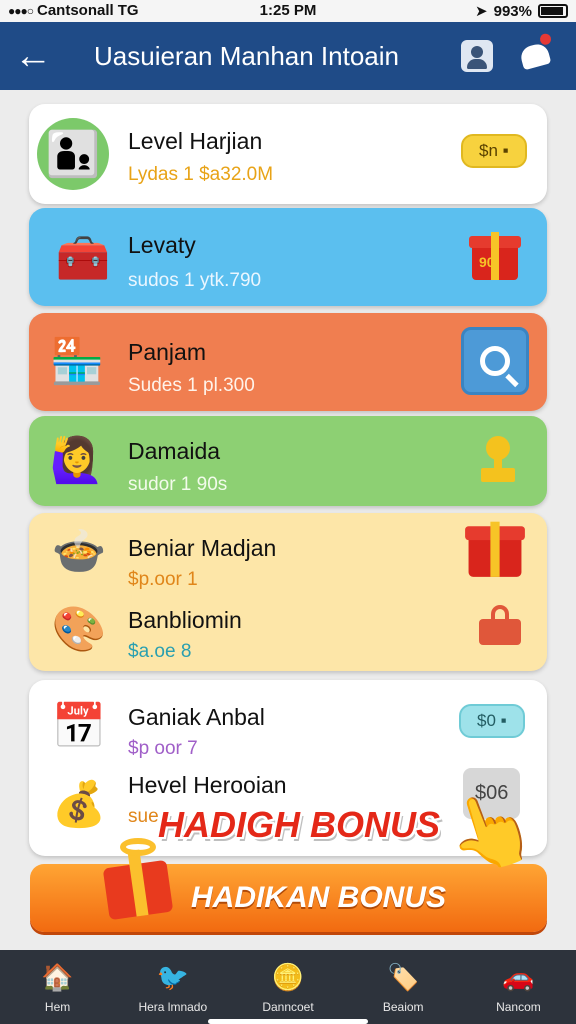 The width and height of the screenshot is (576, 1024). I want to click on gift-icon: 90, so click(495, 254).